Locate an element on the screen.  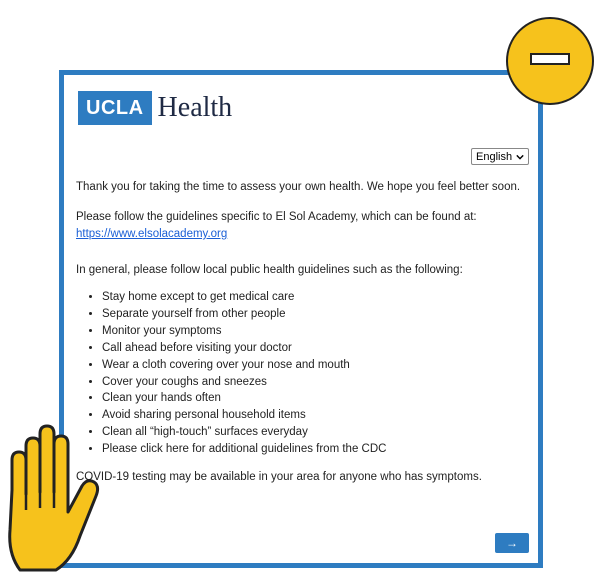
list-item: Monitor your symptoms is located at coordinates (244, 331).